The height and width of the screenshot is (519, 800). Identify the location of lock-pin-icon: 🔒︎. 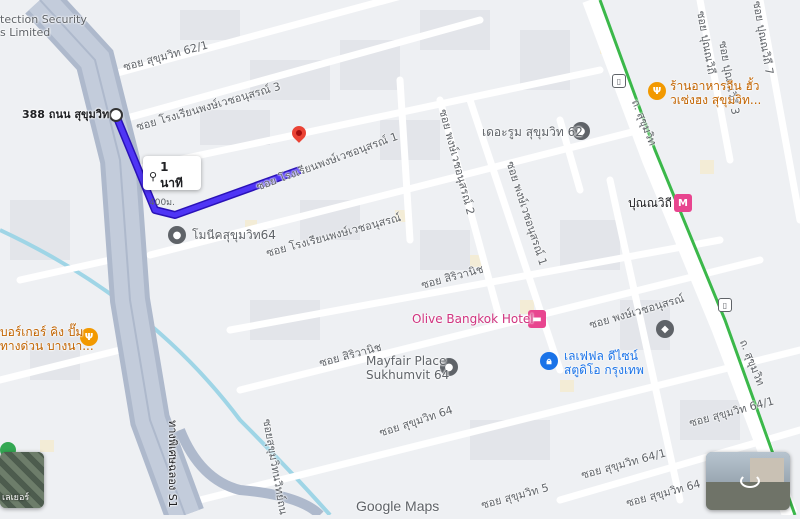
(549, 361).